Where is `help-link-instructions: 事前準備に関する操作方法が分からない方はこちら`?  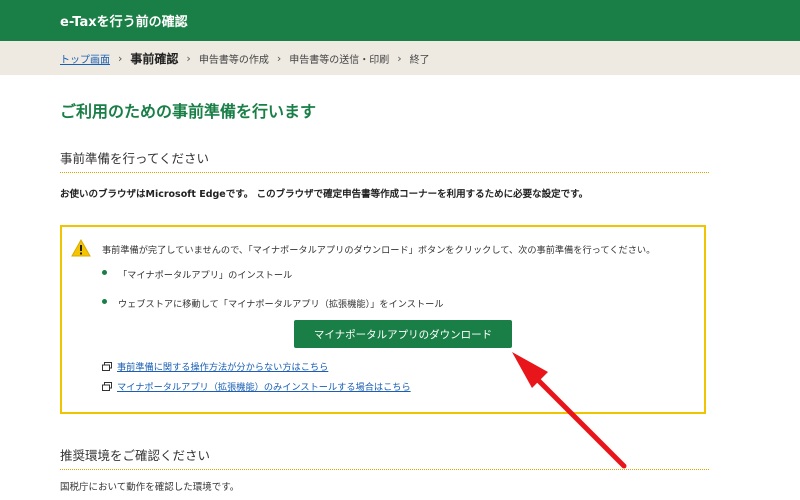
help-link-instructions: 事前準備に関する操作方法が分からない方はこちら is located at coordinates (215, 366).